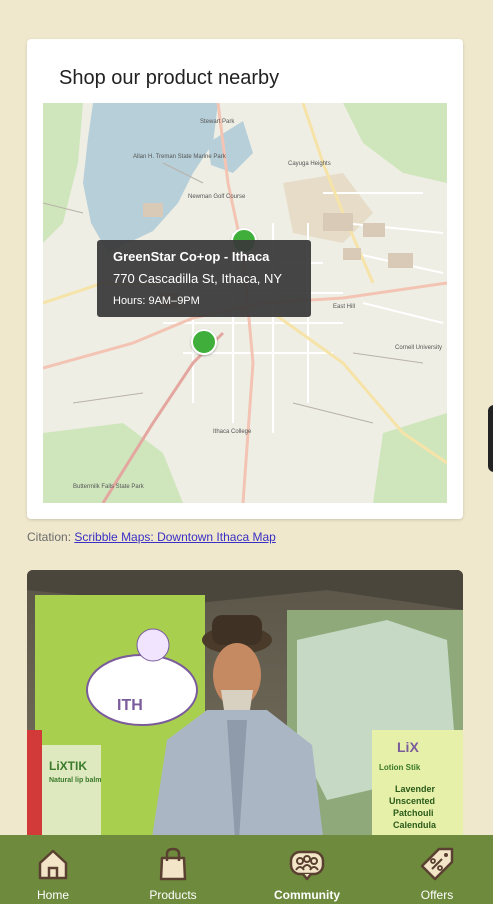 This screenshot has width=493, height=904. I want to click on sign-text: ITH, so click(130, 705).